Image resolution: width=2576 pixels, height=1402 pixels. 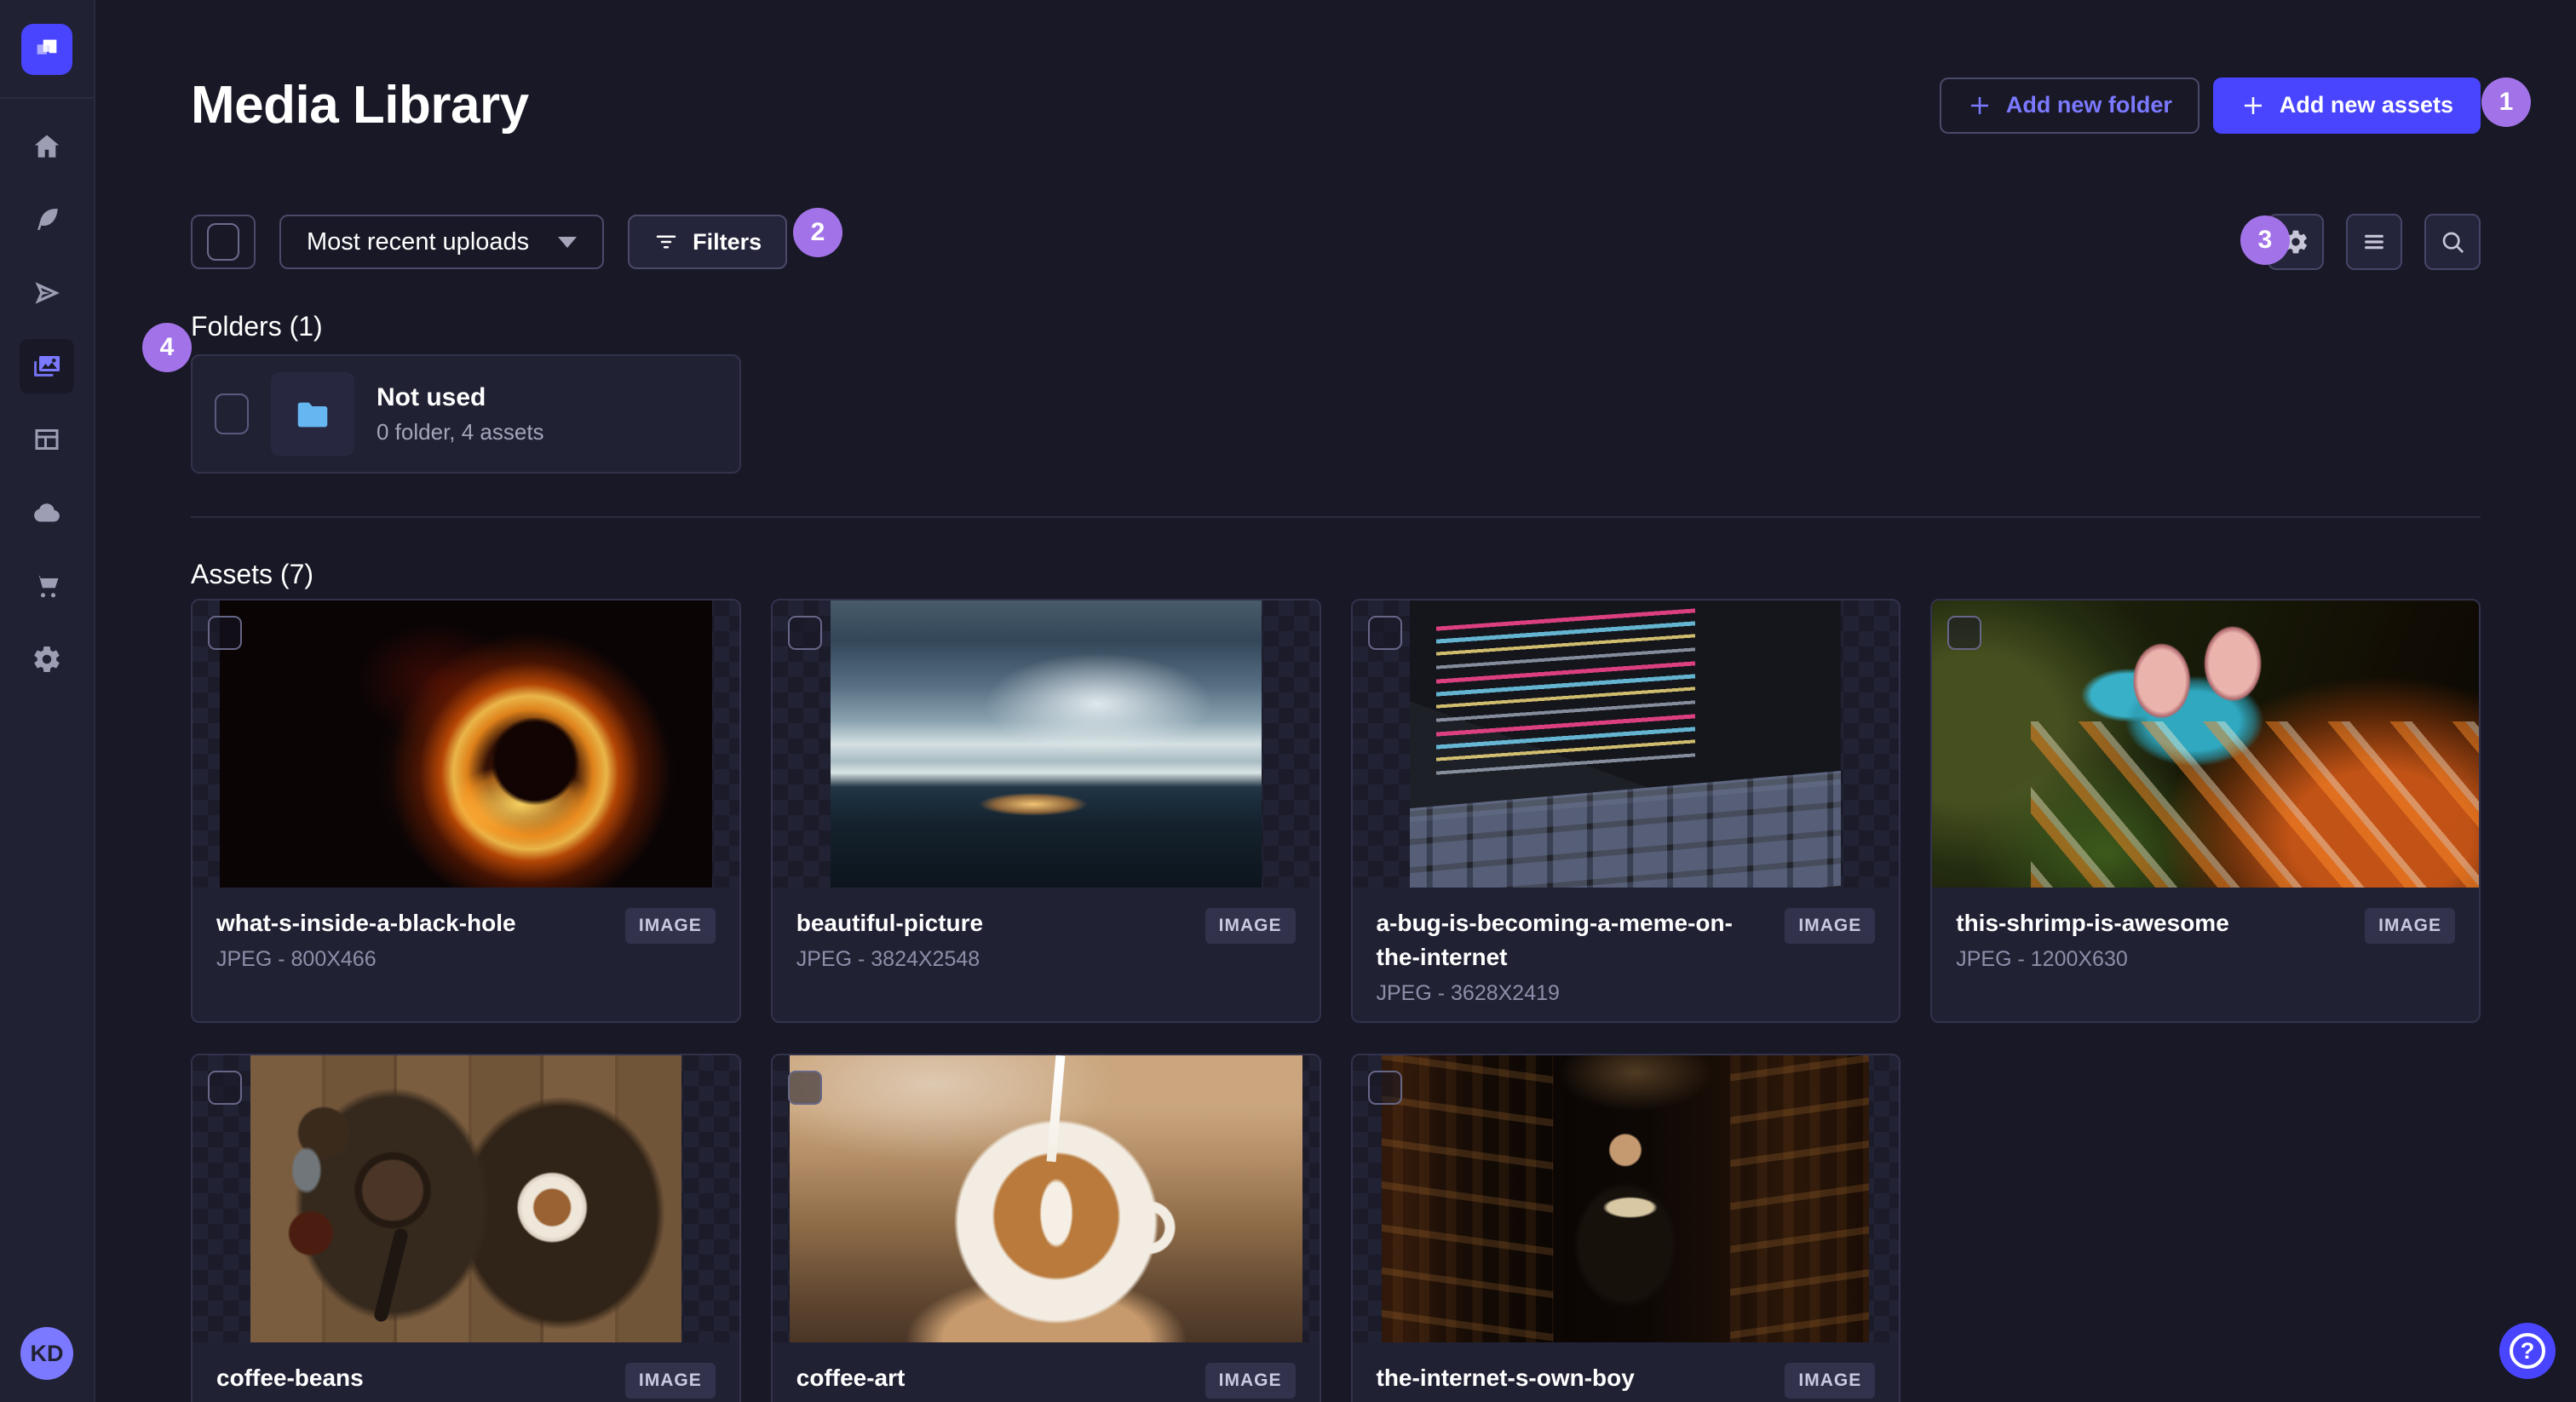 What do you see at coordinates (296, 959) in the screenshot?
I see `asset-meta: JPEG - 800X466` at bounding box center [296, 959].